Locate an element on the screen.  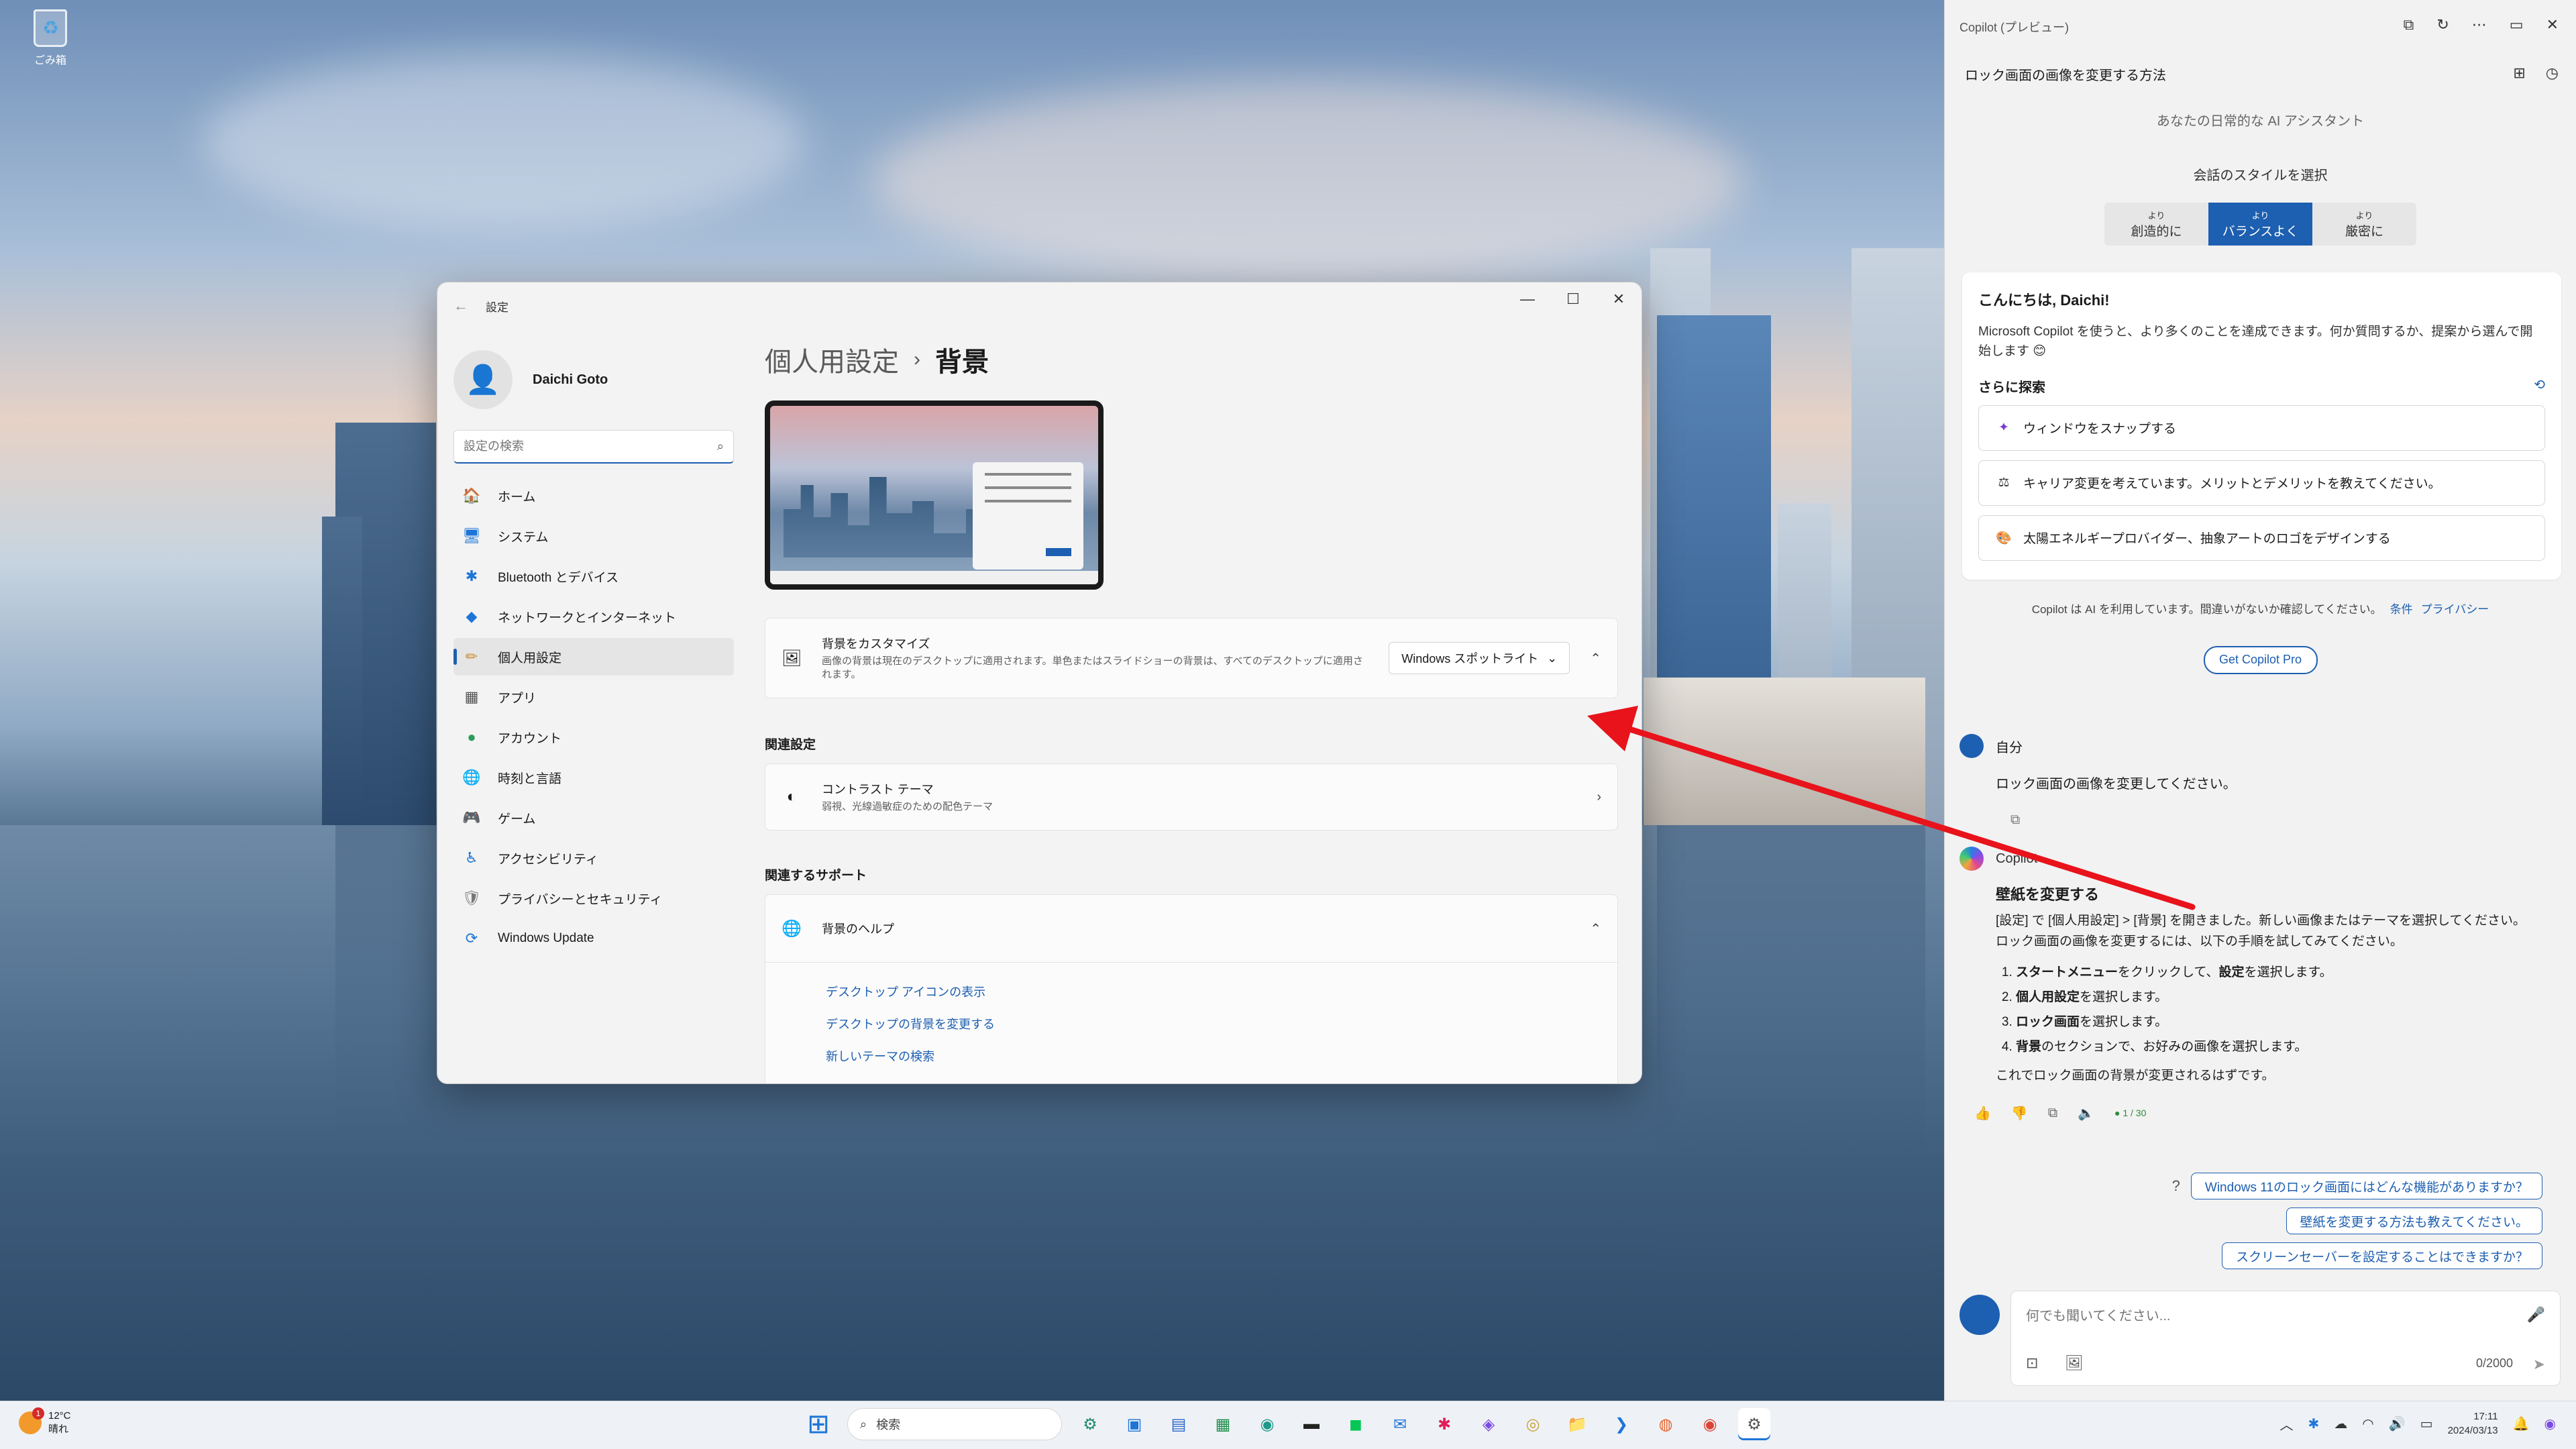
settings-search-input is located at coordinates (590, 446).